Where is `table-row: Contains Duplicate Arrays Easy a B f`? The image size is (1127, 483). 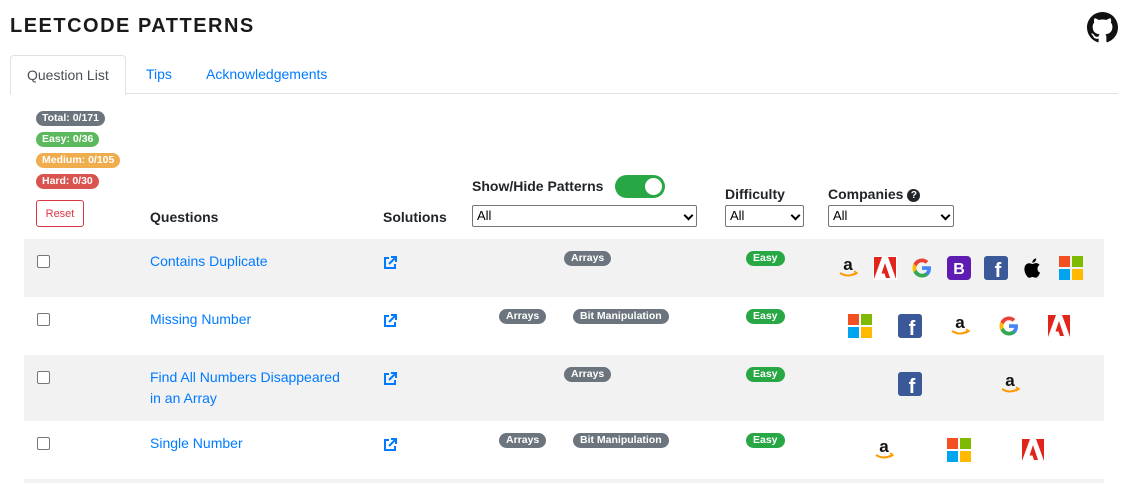
table-row: Contains Duplicate Arrays Easy a B f is located at coordinates (564, 268).